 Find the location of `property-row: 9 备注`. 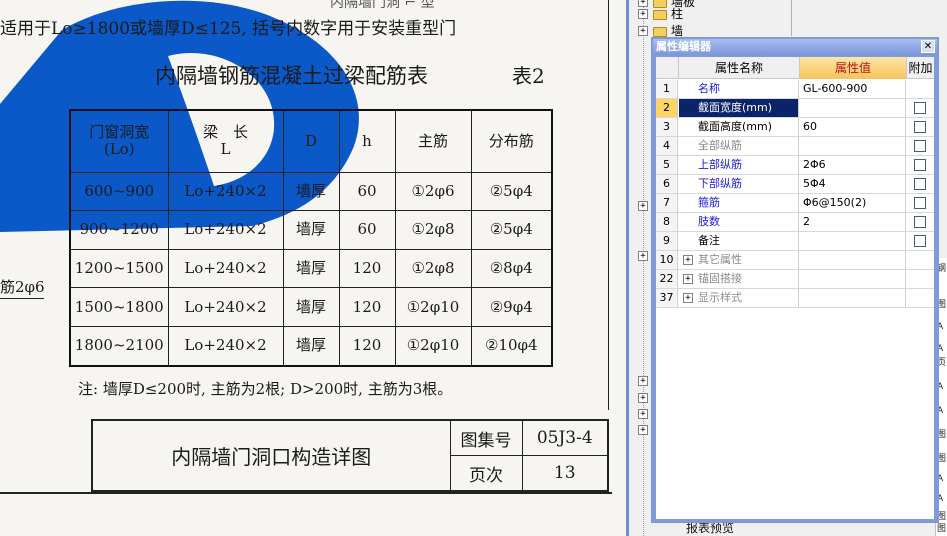

property-row: 9 备注 is located at coordinates (795, 241).